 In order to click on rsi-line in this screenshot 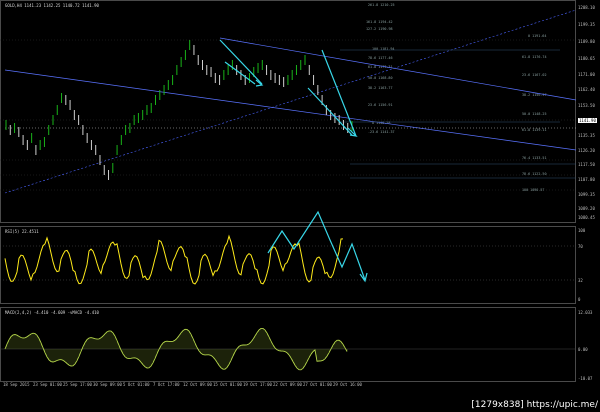, I will do `click(174, 259)`.